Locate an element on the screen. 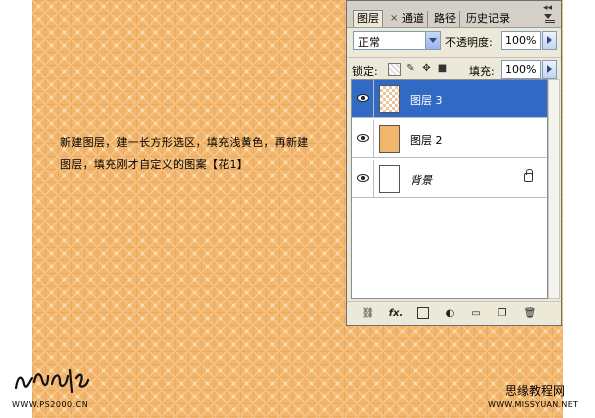 The height and width of the screenshot is (418, 595). collapse-icon: ◂◂ is located at coordinates (547, 8).